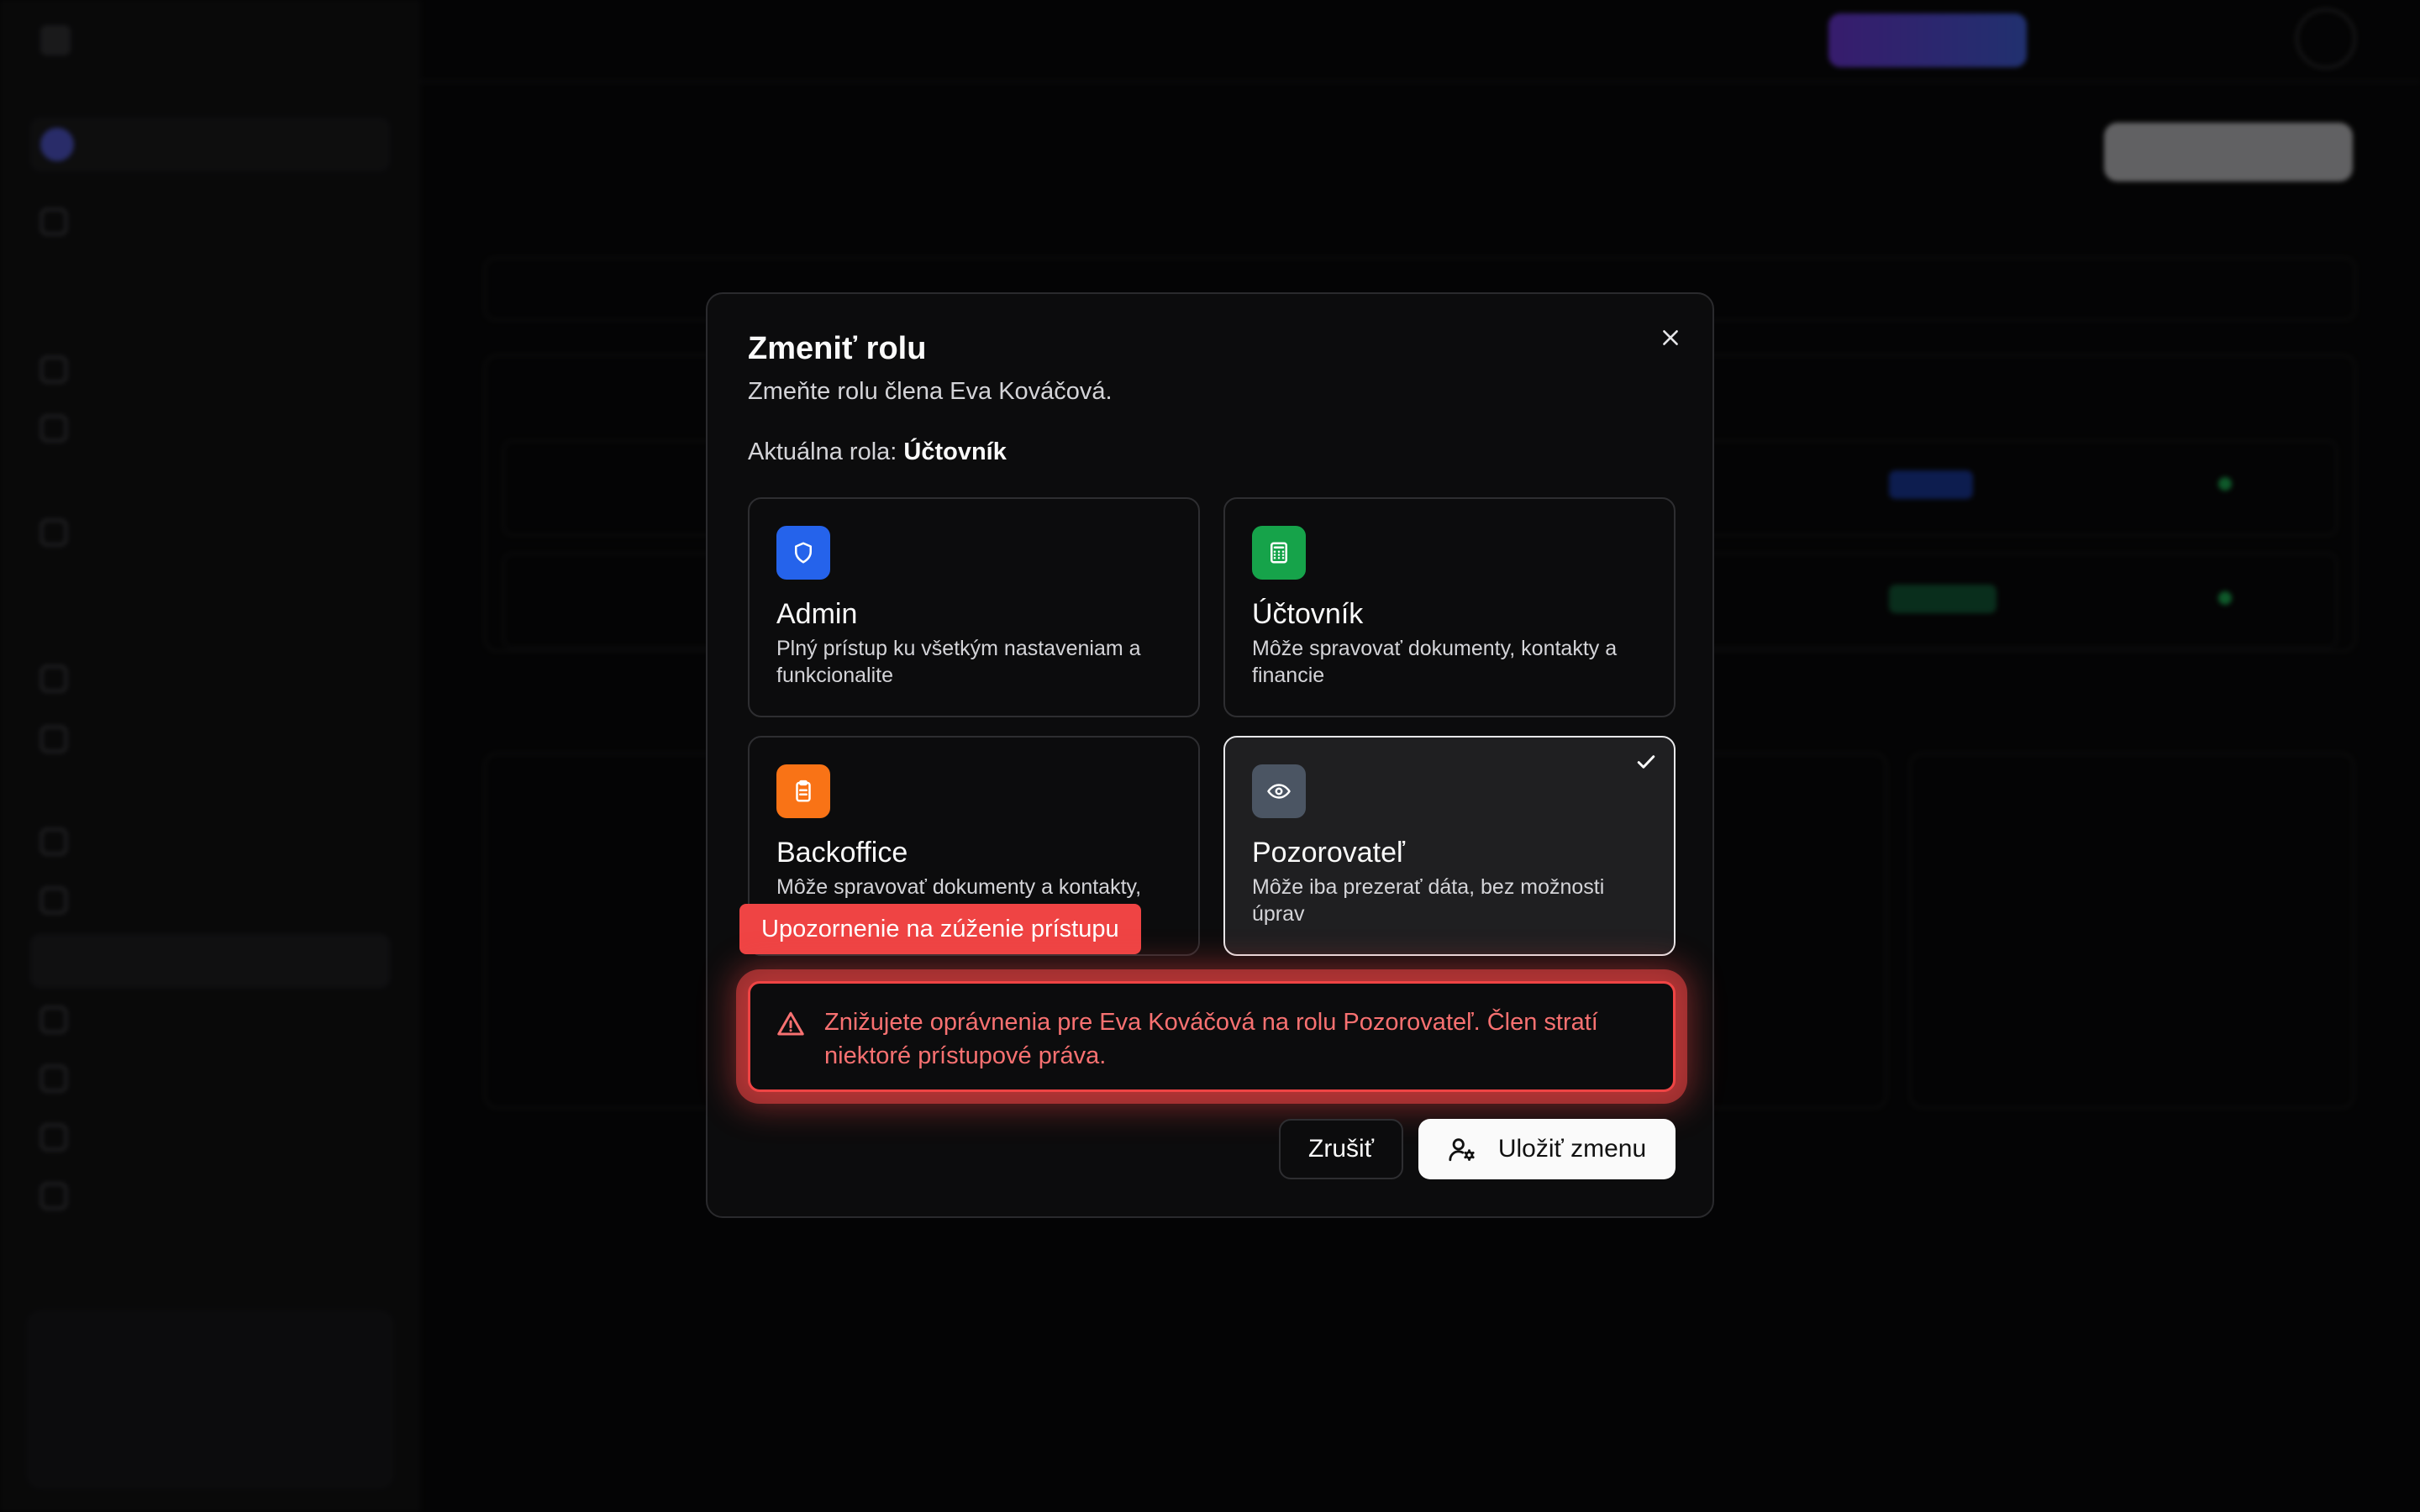 The image size is (2420, 1512). I want to click on cancel-button: Zrušiť, so click(1341, 1149).